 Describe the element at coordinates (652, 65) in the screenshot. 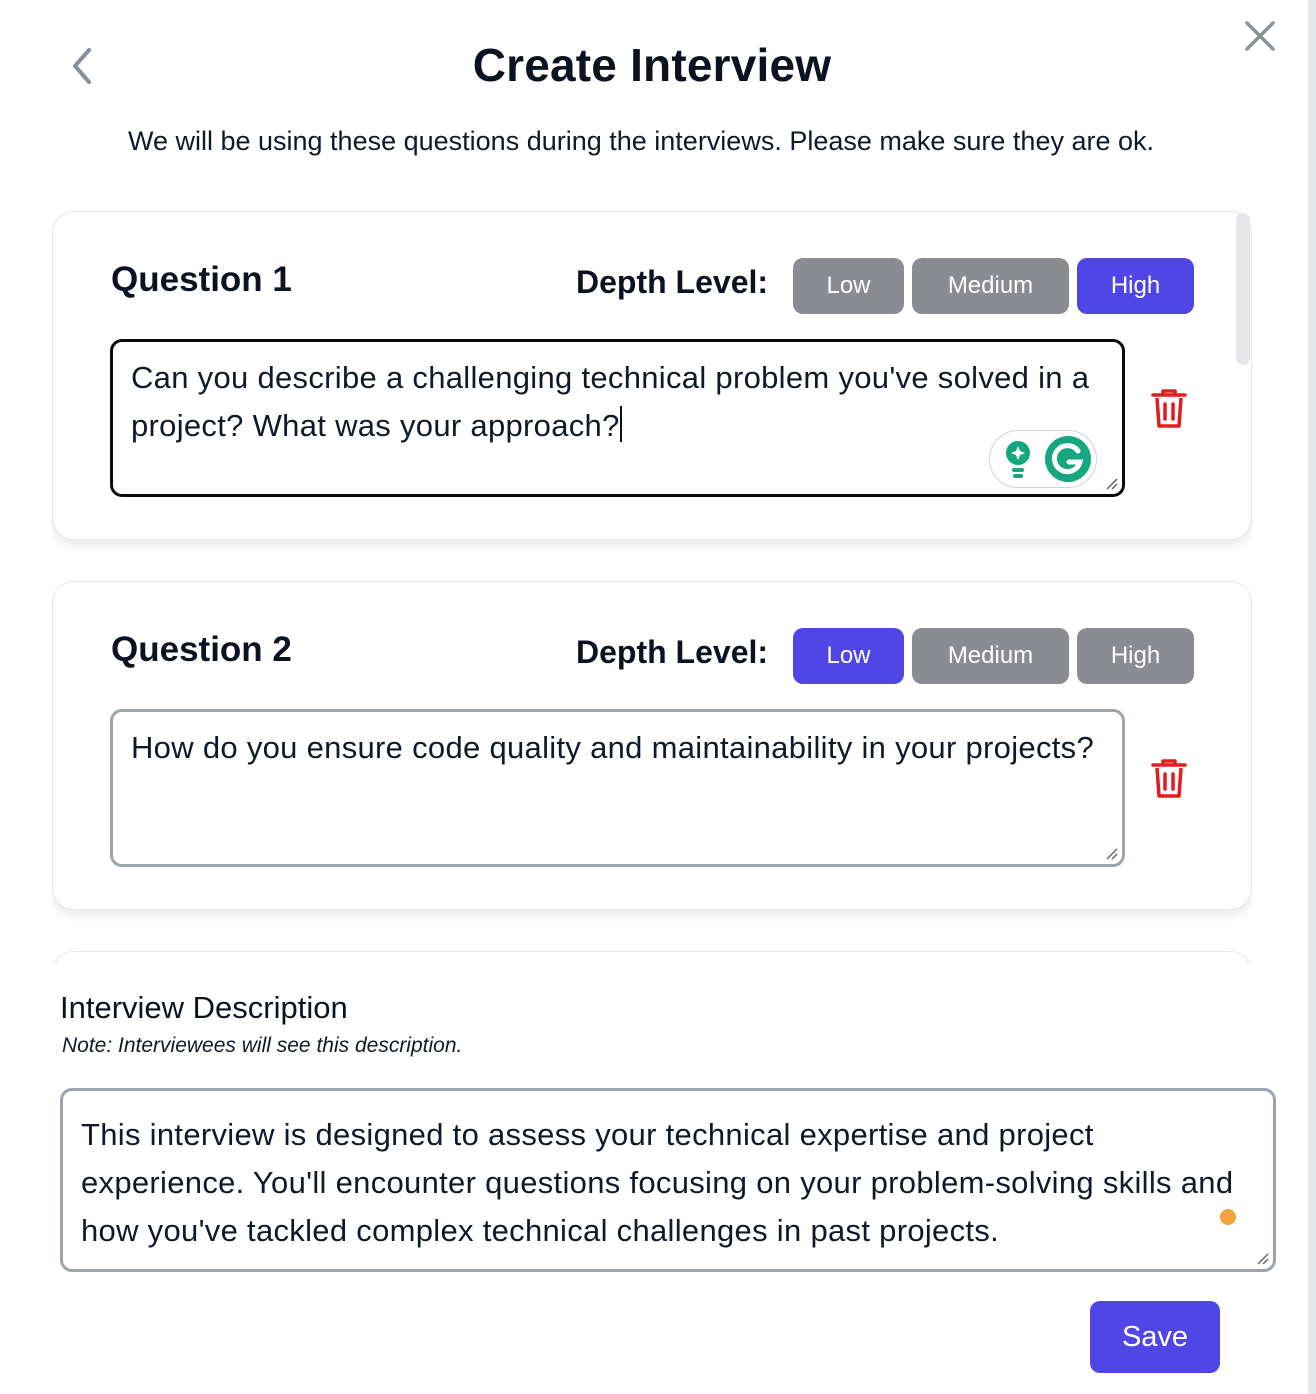

I see `page-title: Create Interview` at that location.